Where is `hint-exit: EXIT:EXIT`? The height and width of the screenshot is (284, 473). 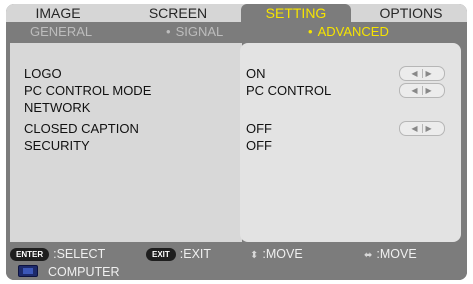
hint-exit: EXIT:EXIT is located at coordinates (178, 254).